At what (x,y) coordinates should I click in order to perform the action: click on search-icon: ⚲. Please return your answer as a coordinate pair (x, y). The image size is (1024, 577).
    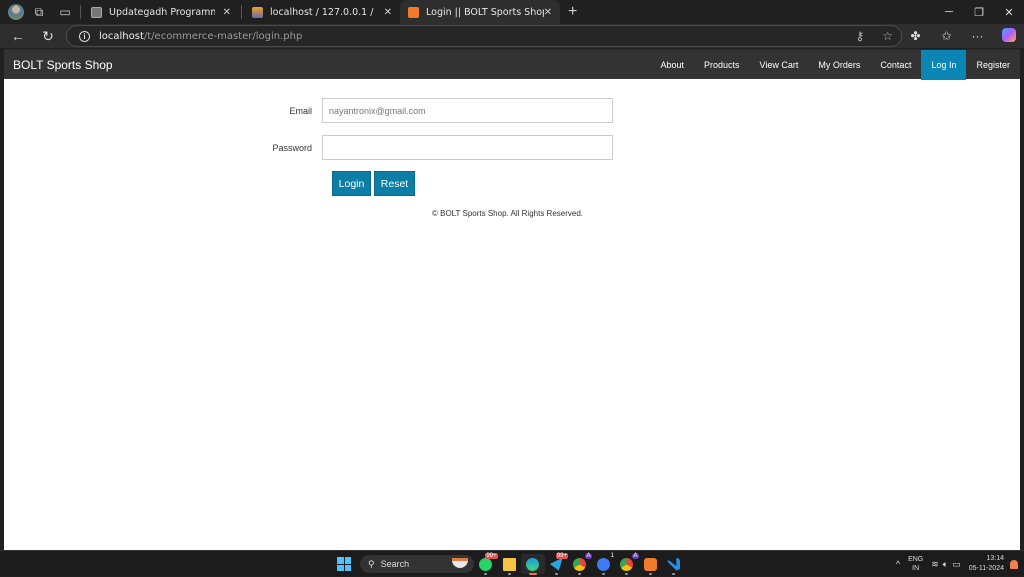
    Looking at the image, I should click on (371, 563).